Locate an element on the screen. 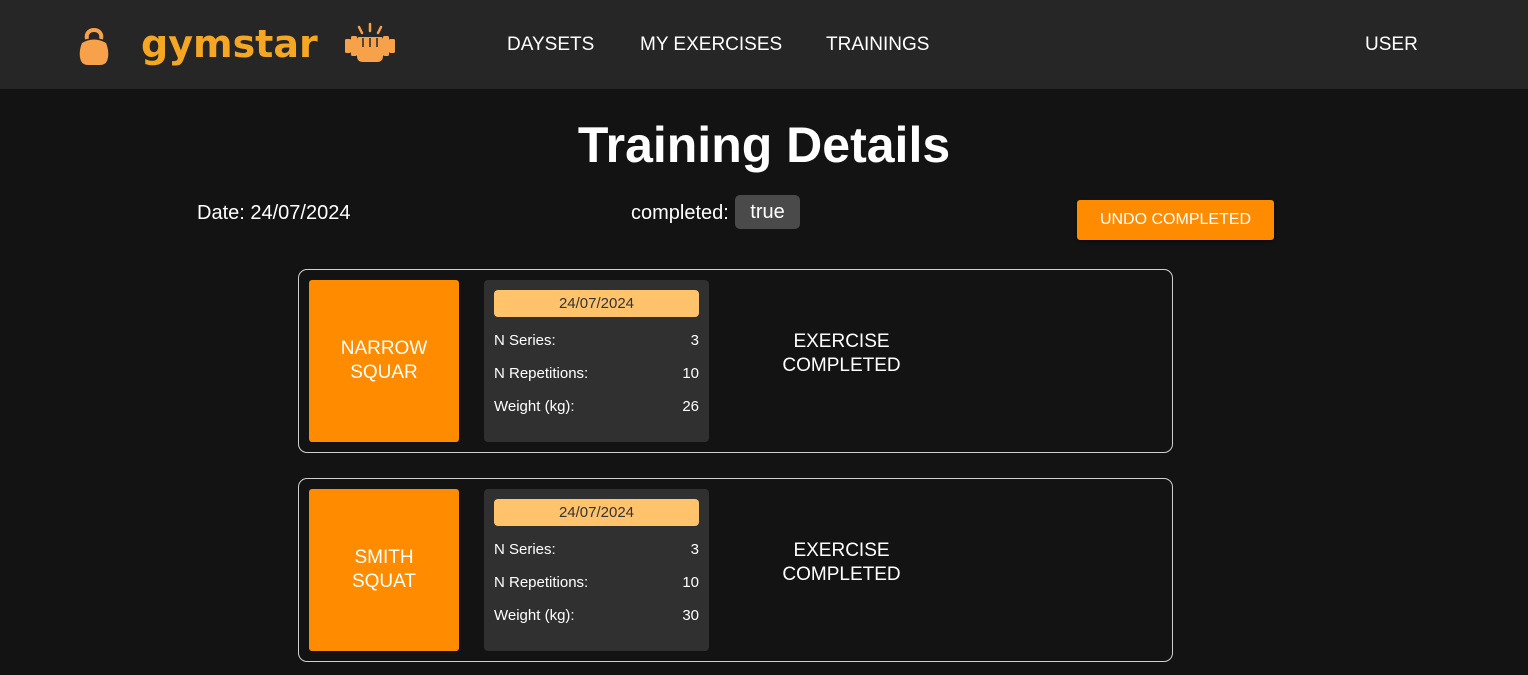 This screenshot has width=1528, height=675. stat-row-weight: Weight (kg): 26 is located at coordinates (596, 407).